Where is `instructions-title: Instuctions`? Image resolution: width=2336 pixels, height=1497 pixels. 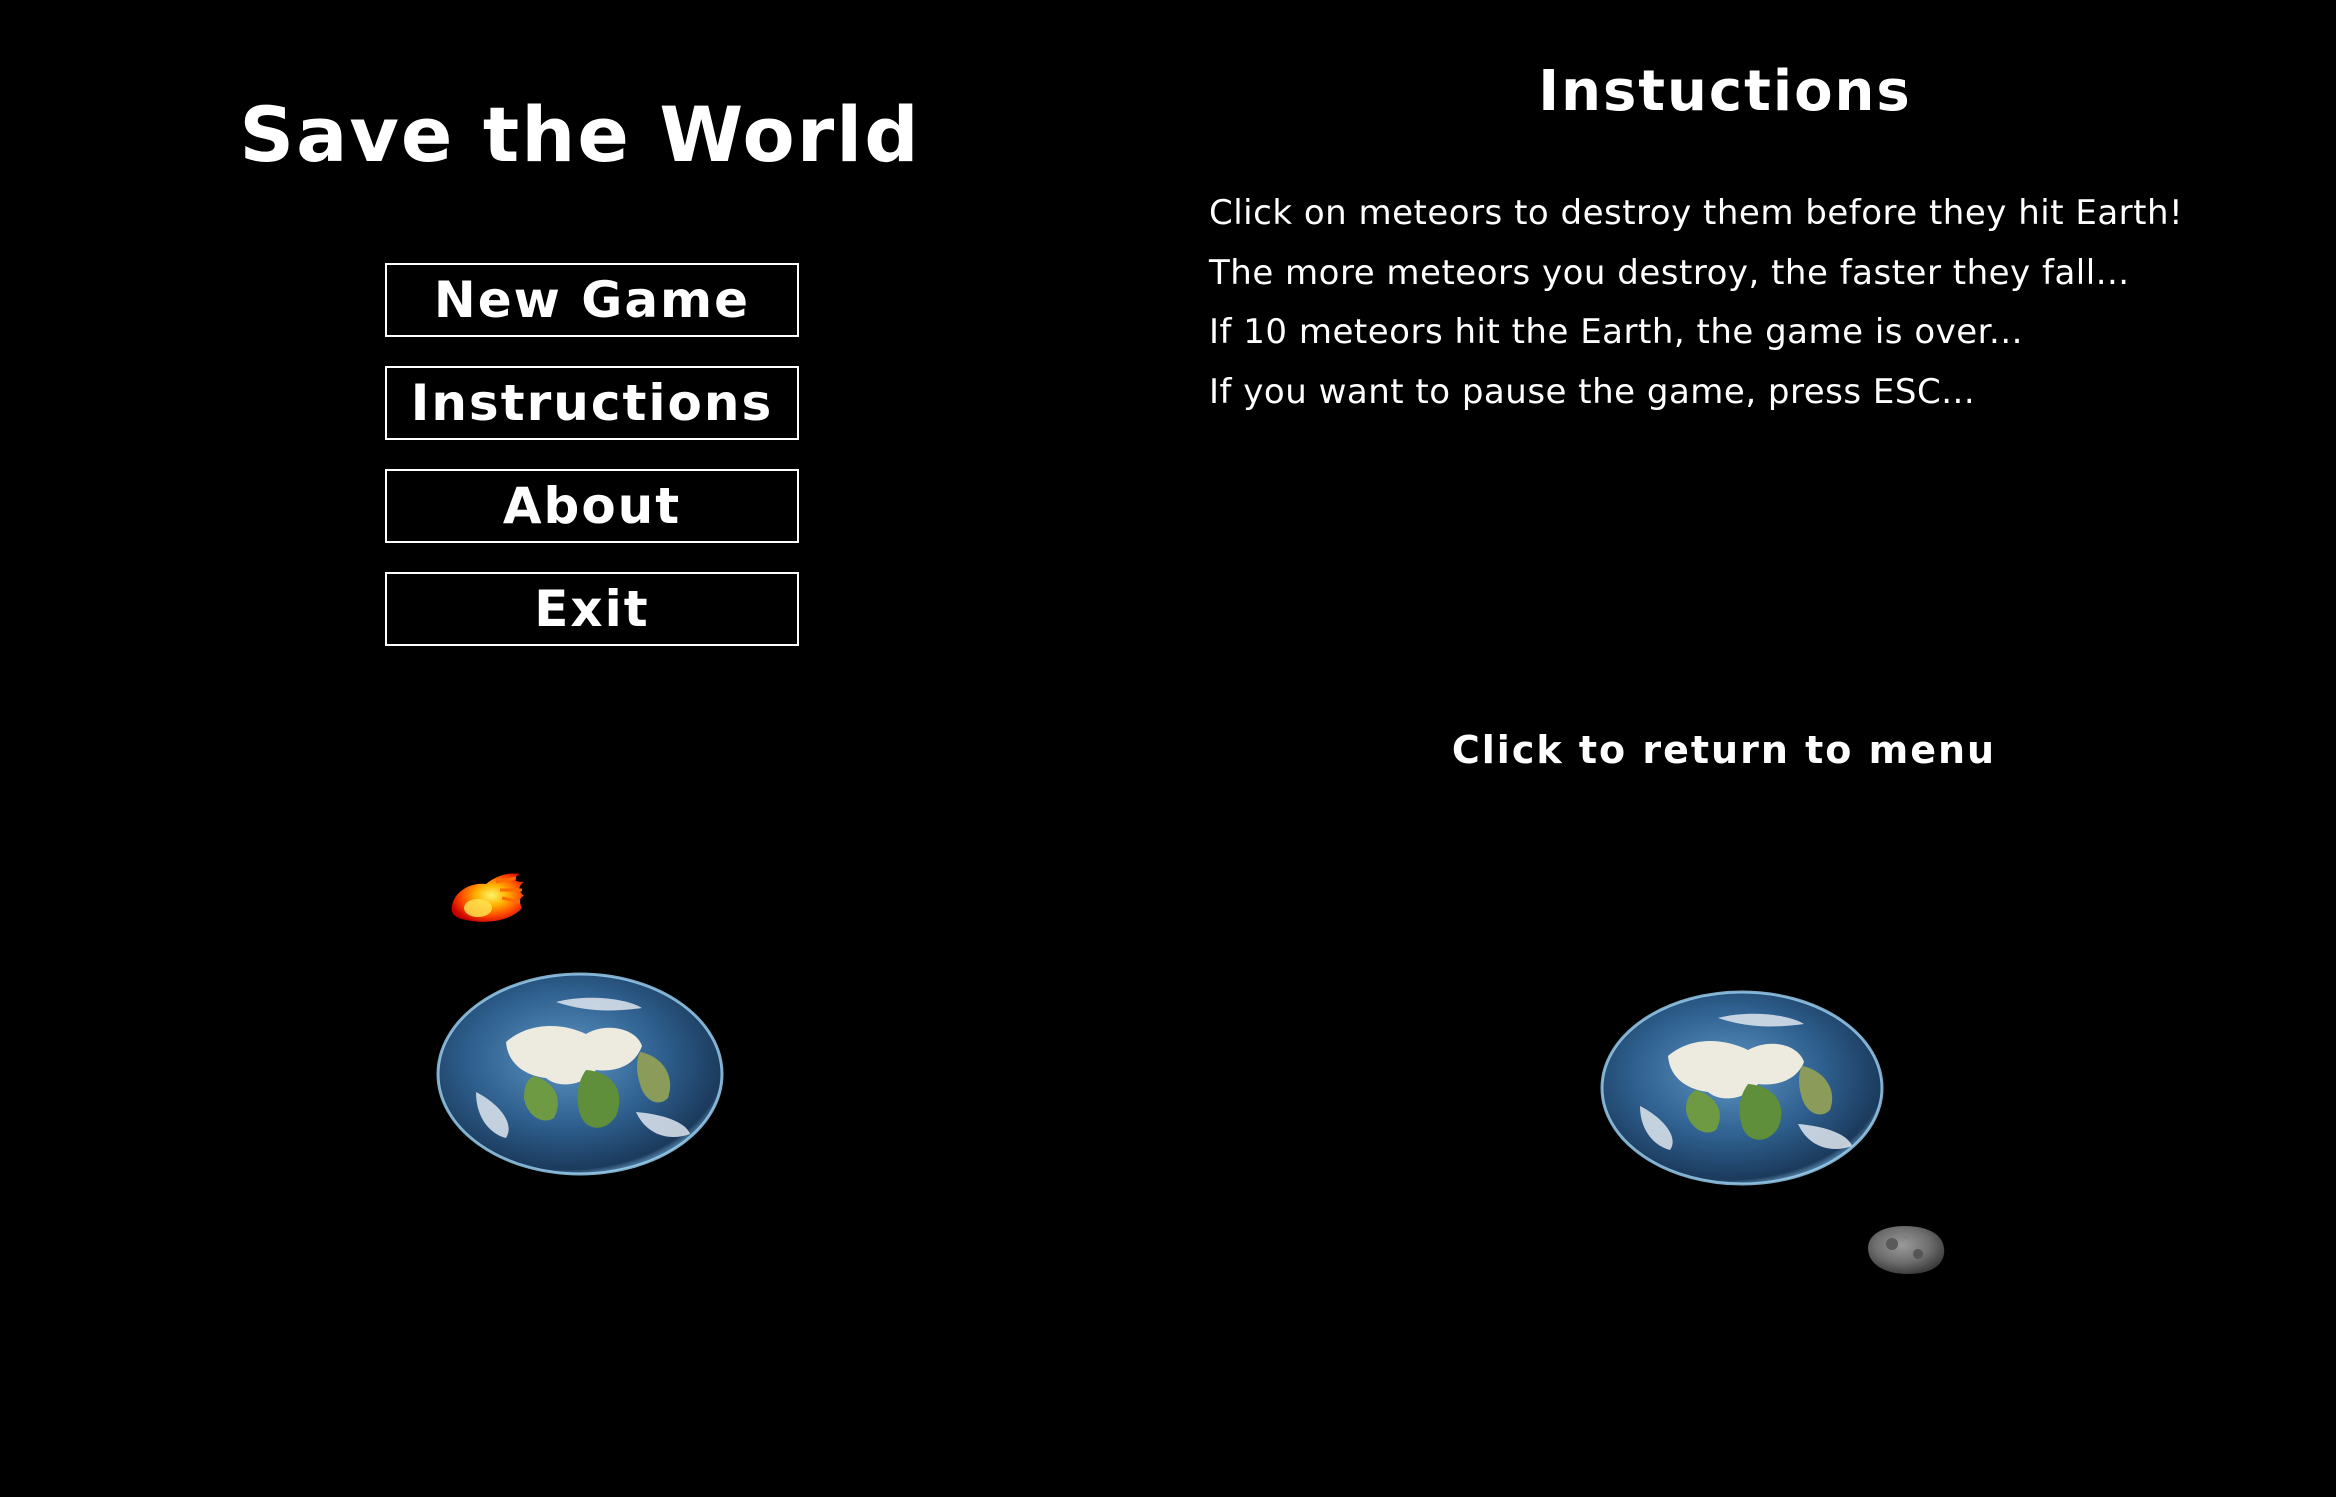
instructions-title: Instuctions is located at coordinates (1725, 91).